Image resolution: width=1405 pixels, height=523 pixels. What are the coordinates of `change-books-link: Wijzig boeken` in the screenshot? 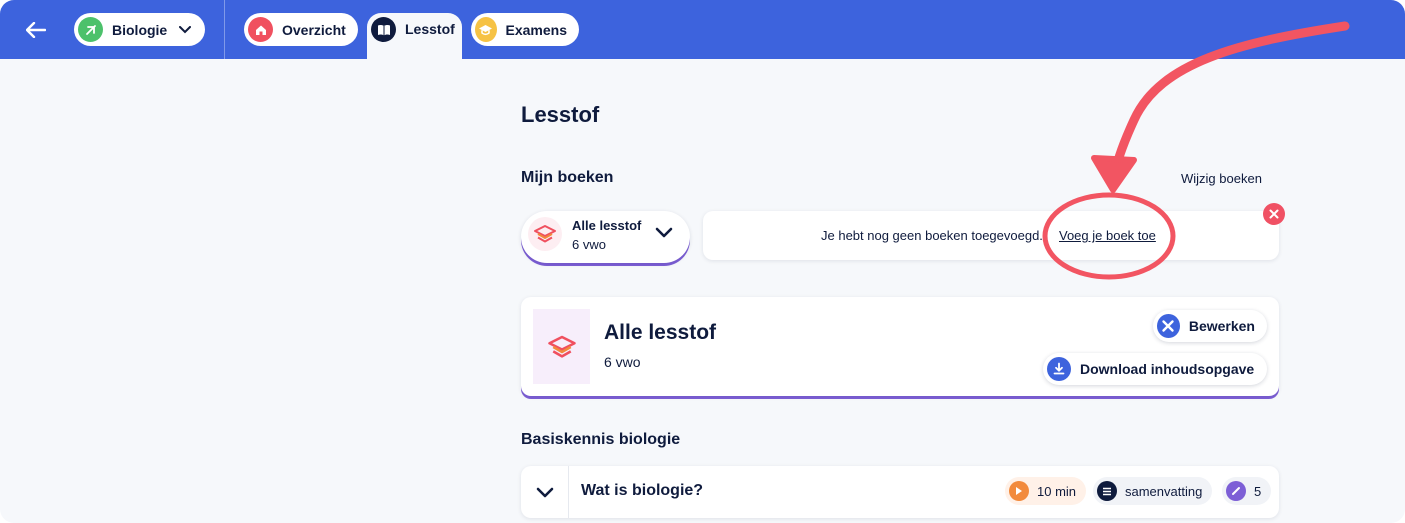 It's located at (1221, 178).